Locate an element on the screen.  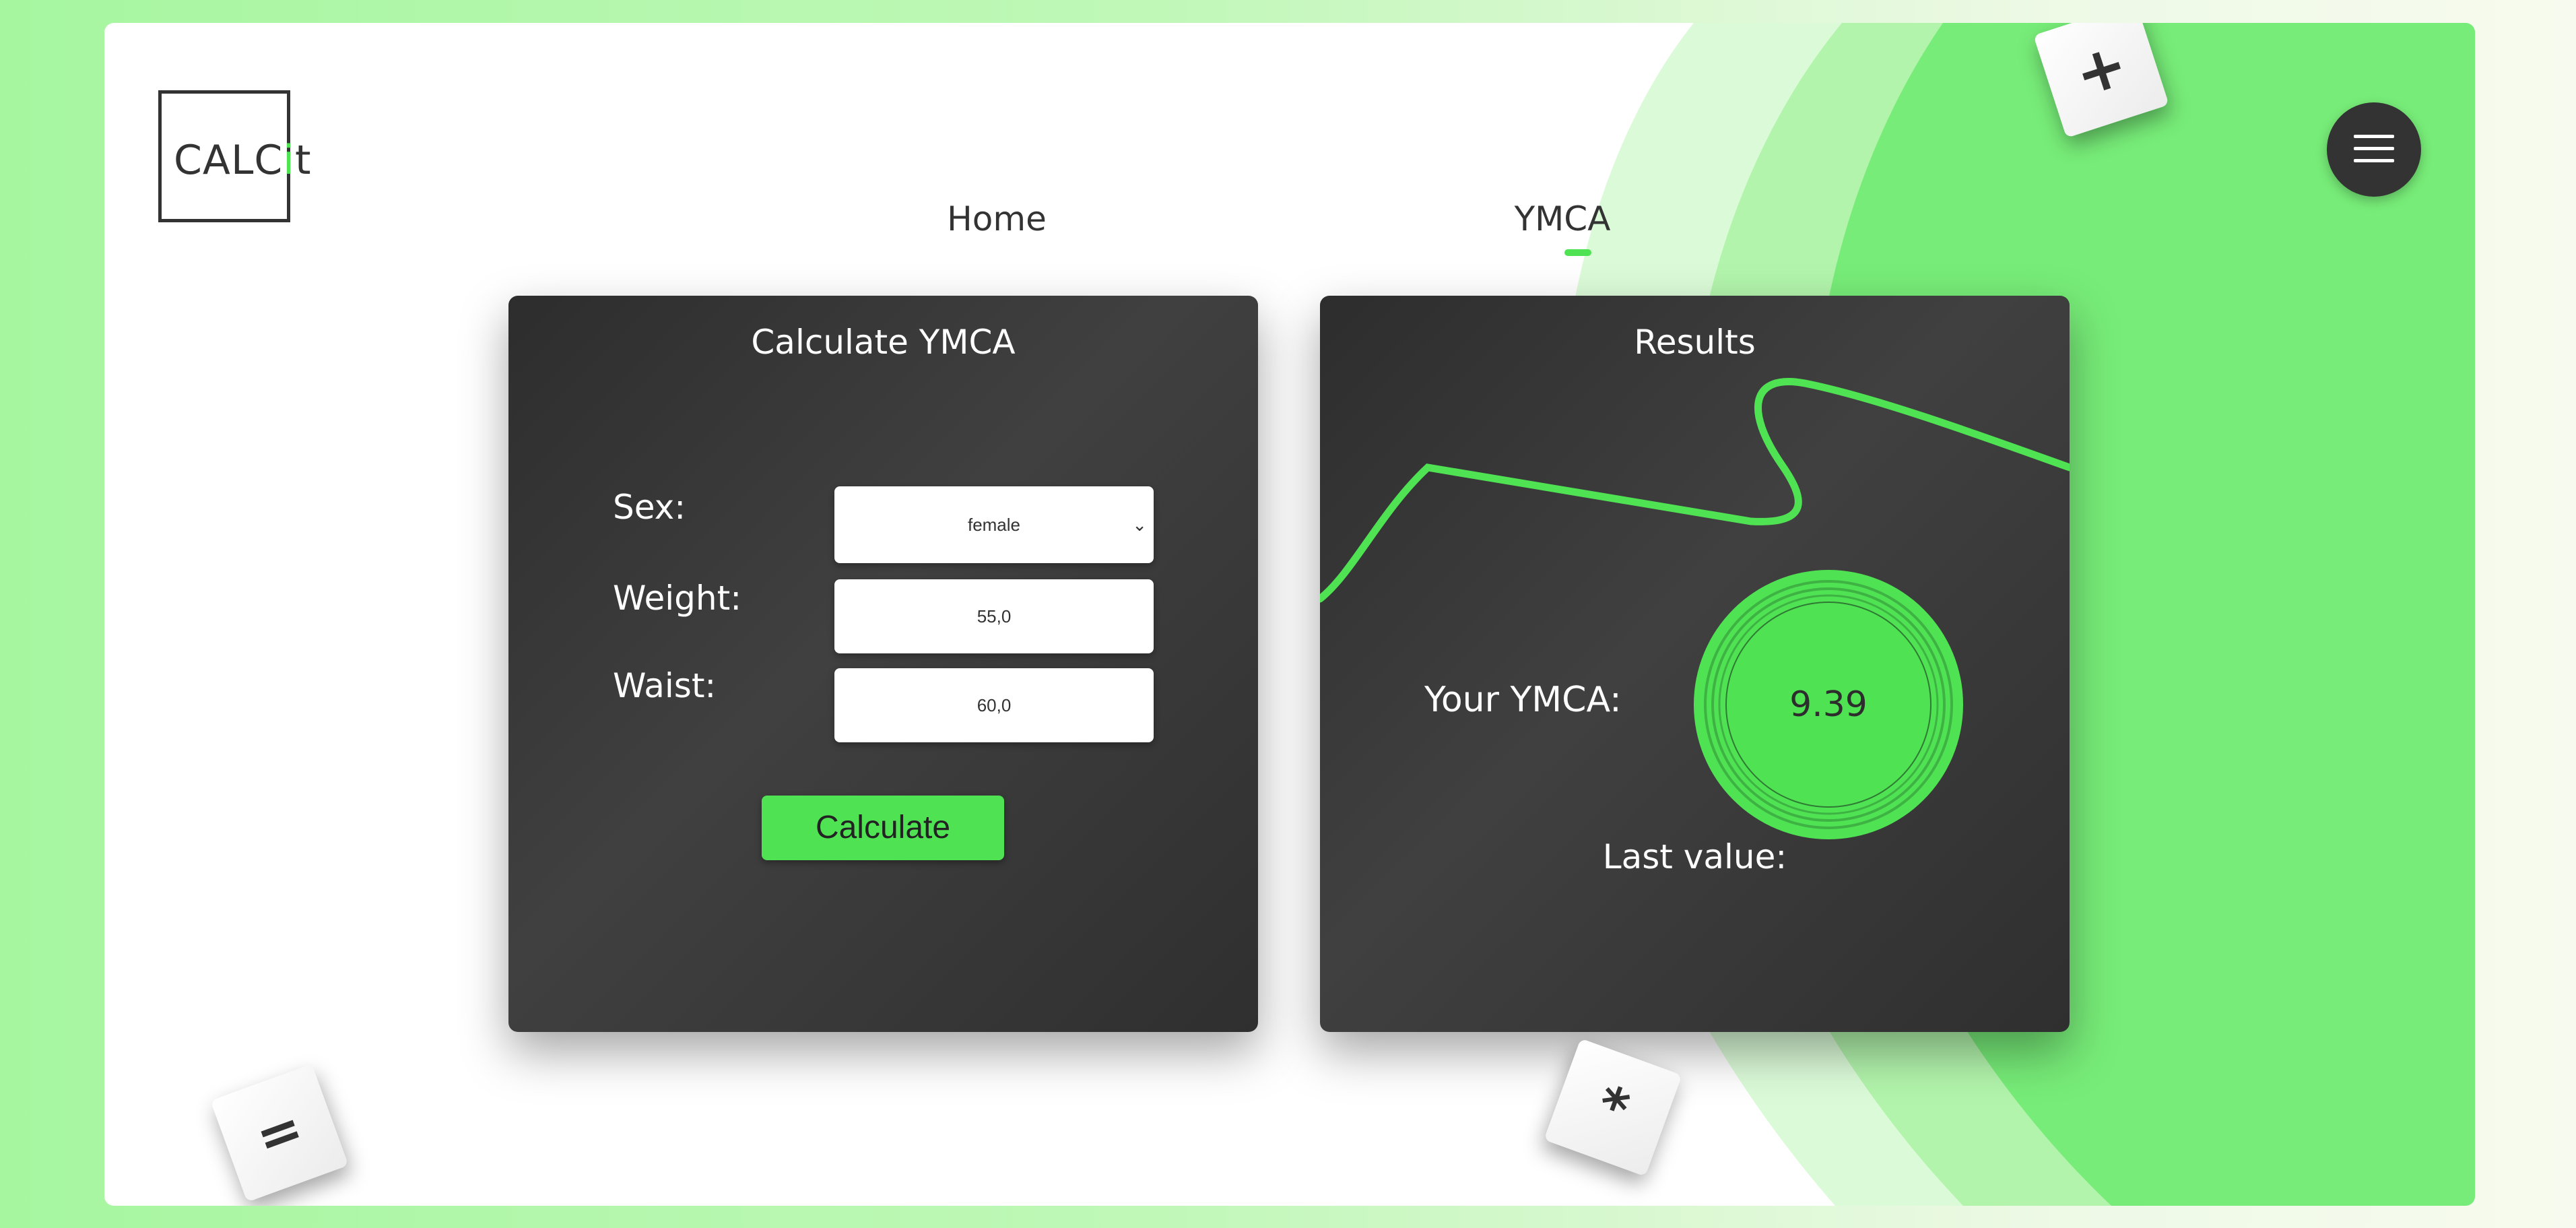
sex-label: Sex: is located at coordinates (649, 508).